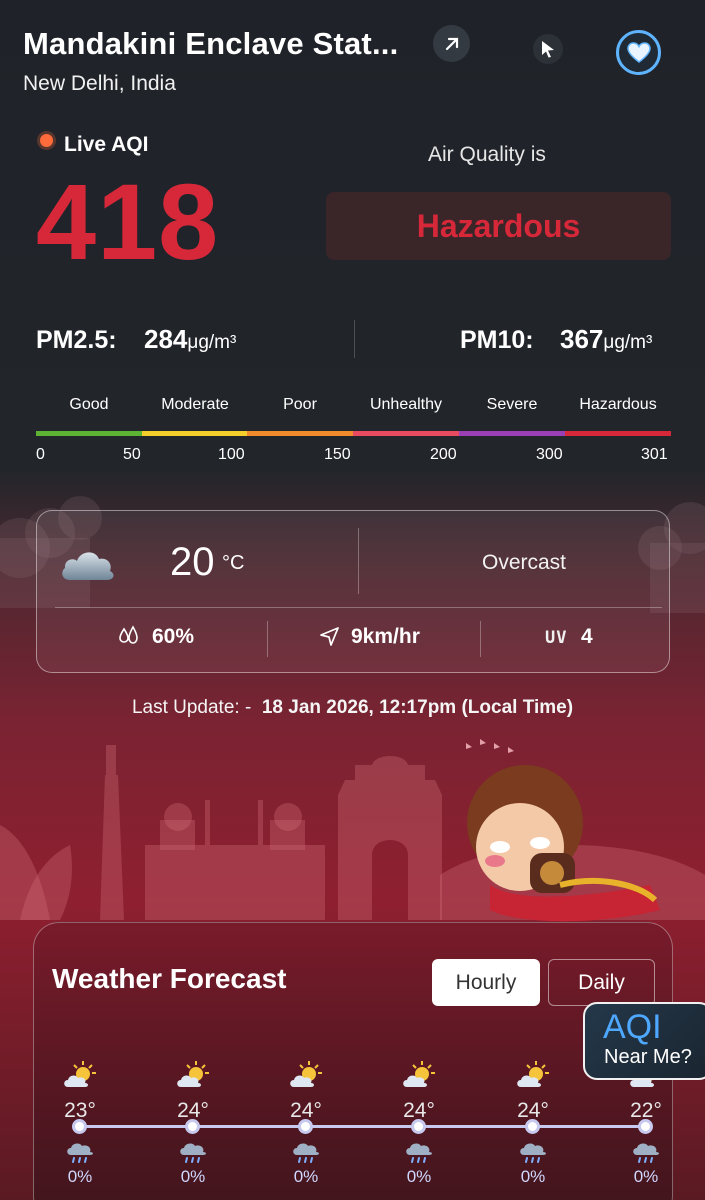 The image size is (705, 1200). Describe the element at coordinates (337, 454) in the screenshot. I see `scale-tick-150: 150` at that location.